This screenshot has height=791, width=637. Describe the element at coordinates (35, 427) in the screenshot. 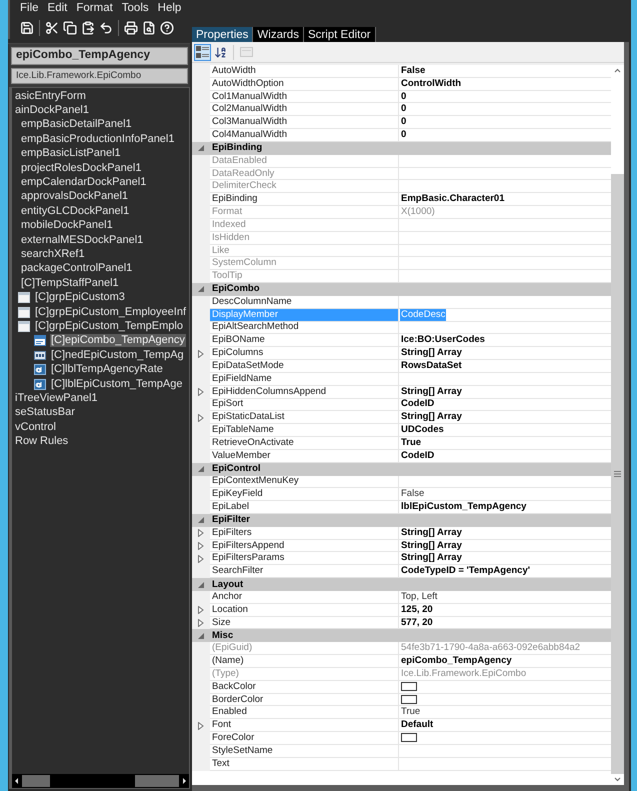

I see `tree-item: vControl` at that location.